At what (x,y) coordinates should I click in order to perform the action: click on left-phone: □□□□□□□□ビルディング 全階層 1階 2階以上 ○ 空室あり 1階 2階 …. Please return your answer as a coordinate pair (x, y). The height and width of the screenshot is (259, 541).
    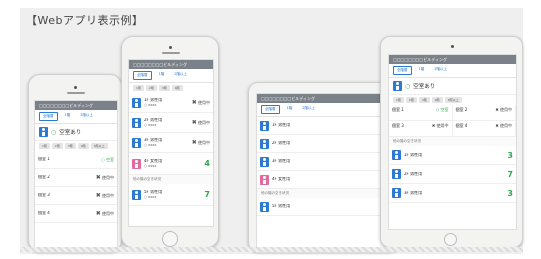
    Looking at the image, I should click on (75, 163).